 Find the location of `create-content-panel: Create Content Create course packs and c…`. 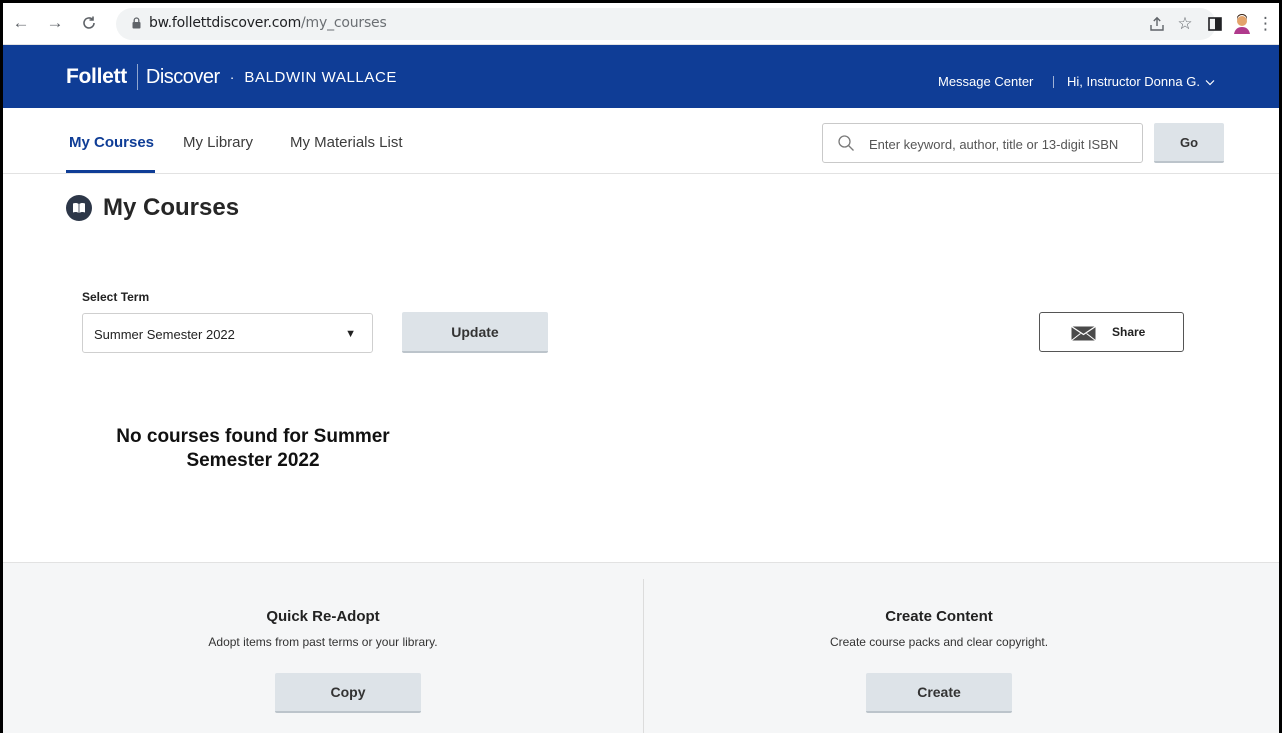

create-content-panel: Create Content Create course packs and c… is located at coordinates (939, 606).